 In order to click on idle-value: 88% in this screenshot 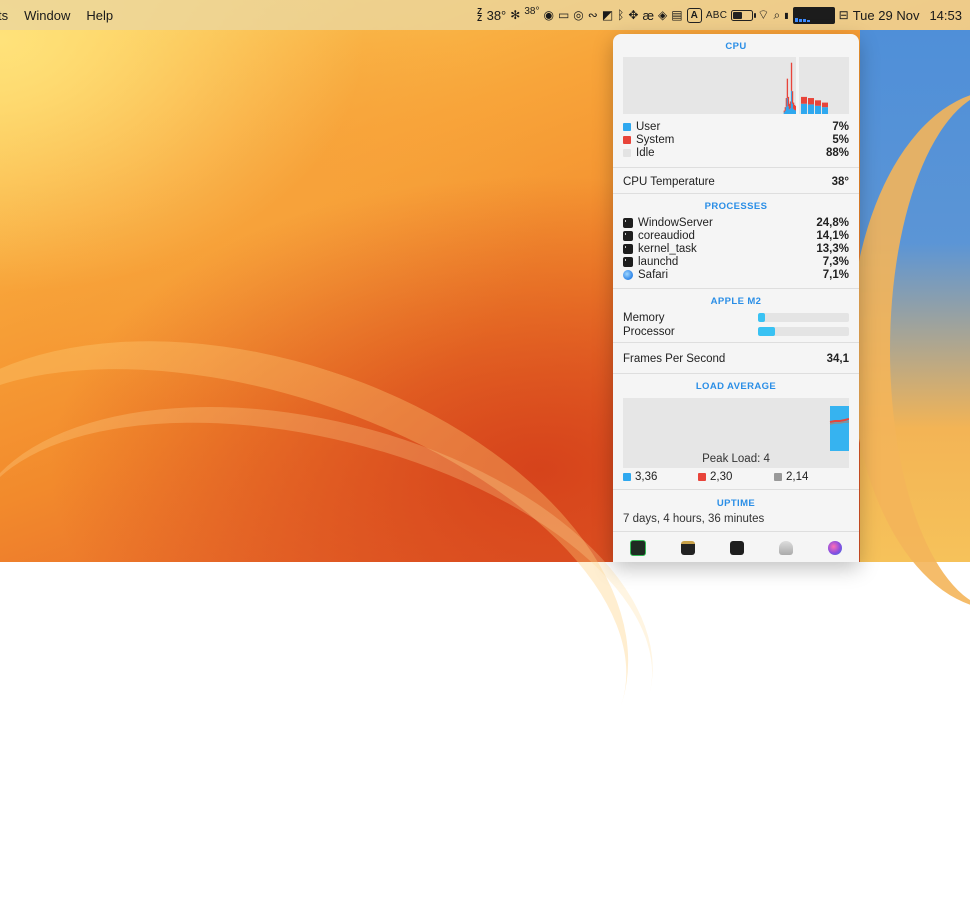, I will do `click(837, 152)`.